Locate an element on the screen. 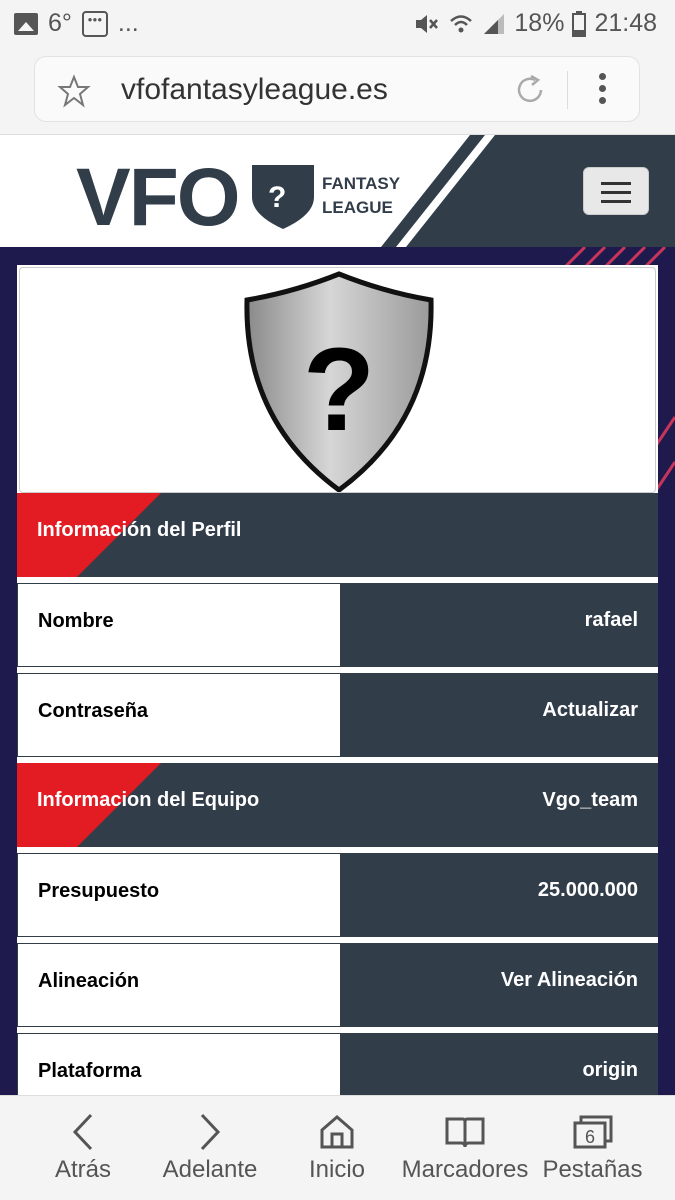 The height and width of the screenshot is (1200, 675). book-icon is located at coordinates (465, 1132).